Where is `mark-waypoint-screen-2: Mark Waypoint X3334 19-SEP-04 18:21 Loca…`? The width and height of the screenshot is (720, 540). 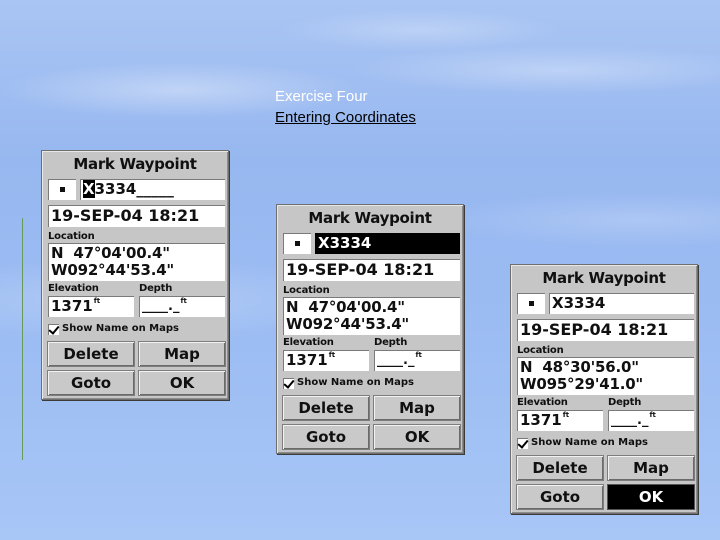
mark-waypoint-screen-2: Mark Waypoint X3334 19-SEP-04 18:21 Loca… is located at coordinates (370, 329).